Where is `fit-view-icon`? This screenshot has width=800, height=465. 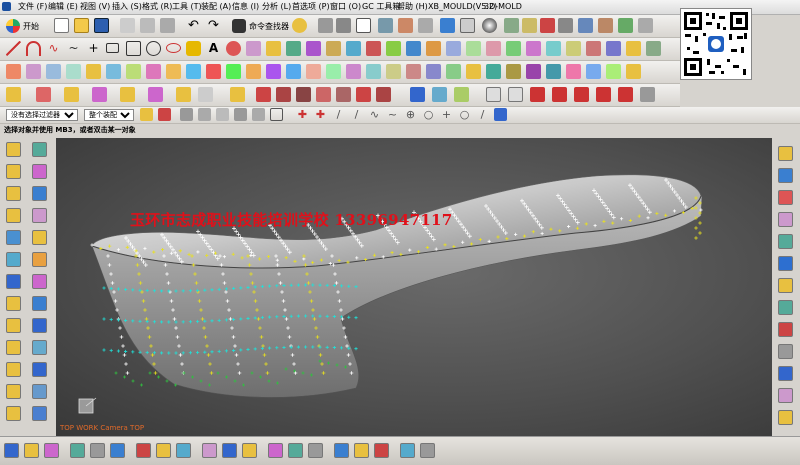
fit-view-icon is located at coordinates (363, 25).